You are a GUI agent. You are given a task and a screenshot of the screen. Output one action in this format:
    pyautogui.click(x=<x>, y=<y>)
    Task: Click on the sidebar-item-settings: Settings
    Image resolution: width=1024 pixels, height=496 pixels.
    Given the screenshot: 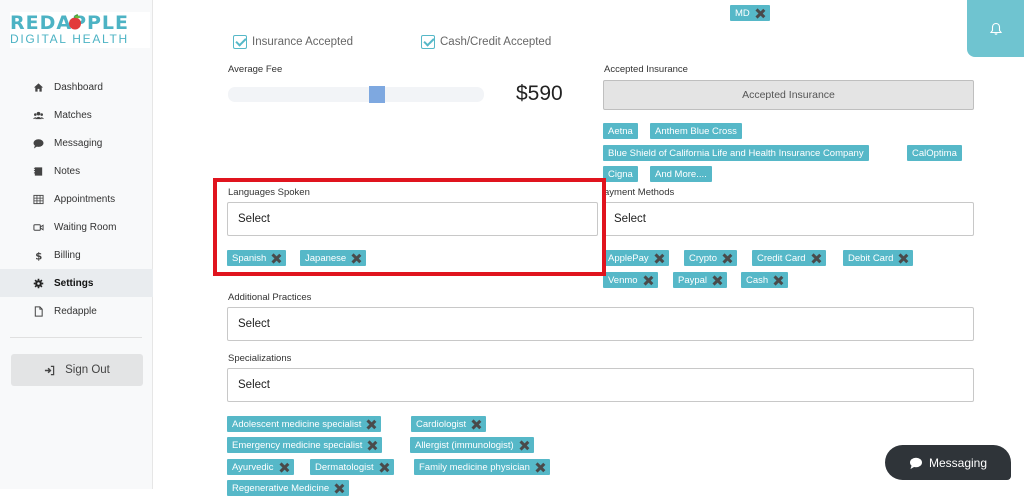 What is the action you would take?
    pyautogui.click(x=76, y=283)
    